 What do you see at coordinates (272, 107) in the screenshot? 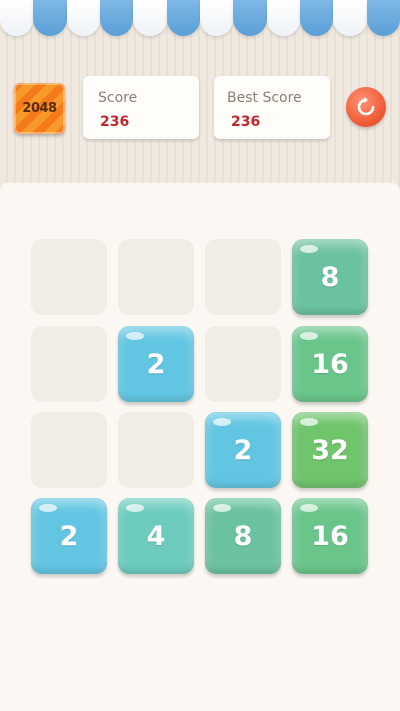
I see `best-score-card: Best Score 236` at bounding box center [272, 107].